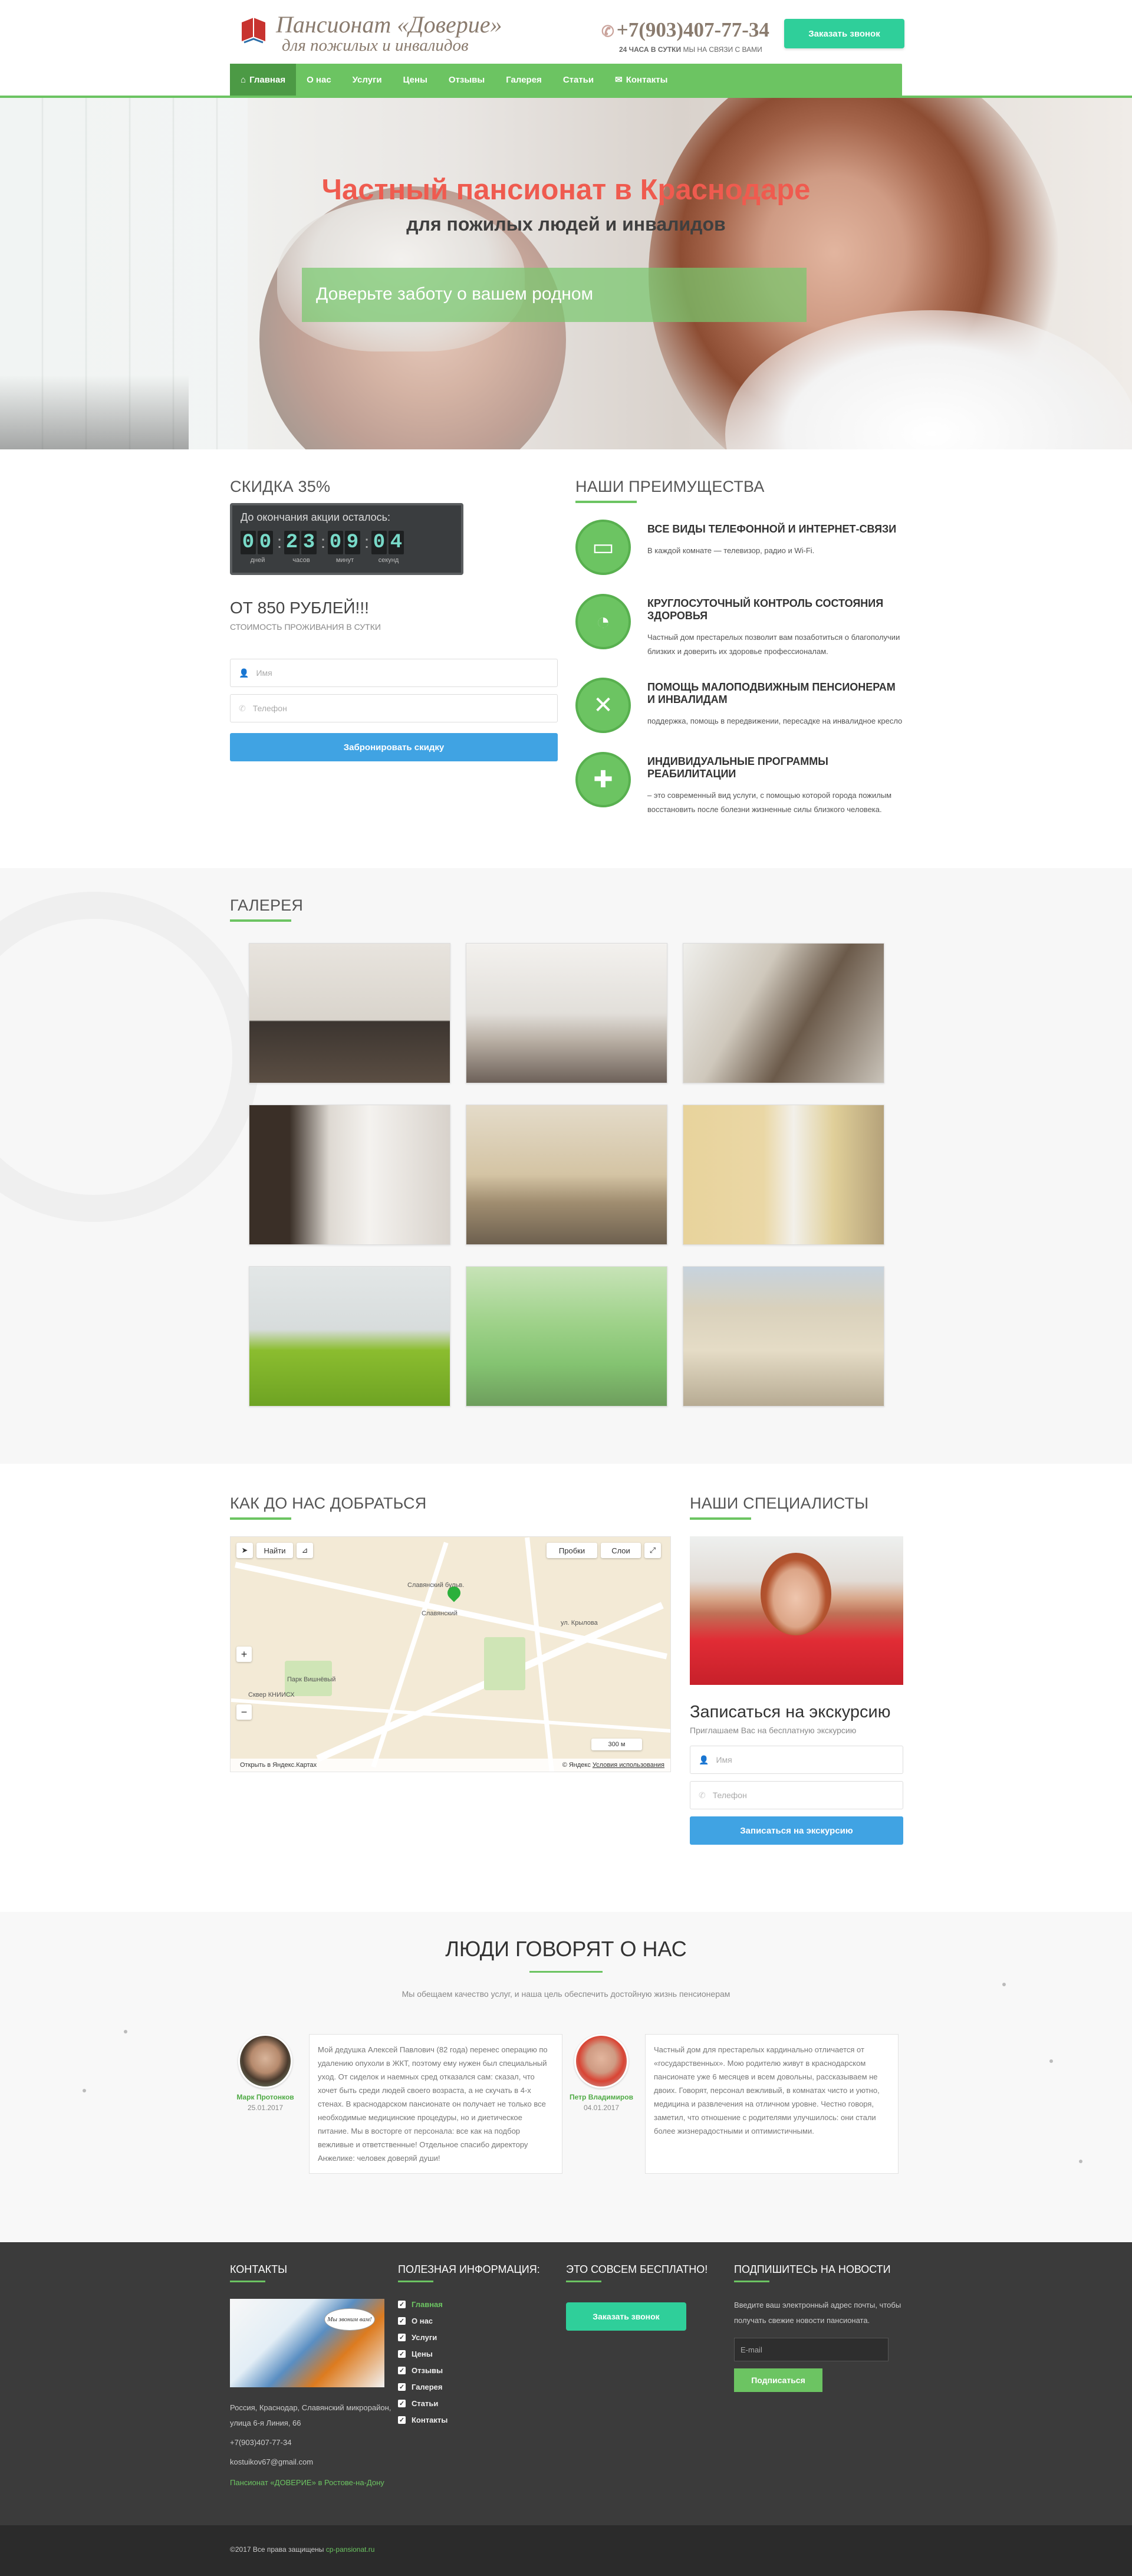 This screenshot has width=1132, height=2576. I want to click on gallery-photo-green-bedroom, so click(566, 1336).